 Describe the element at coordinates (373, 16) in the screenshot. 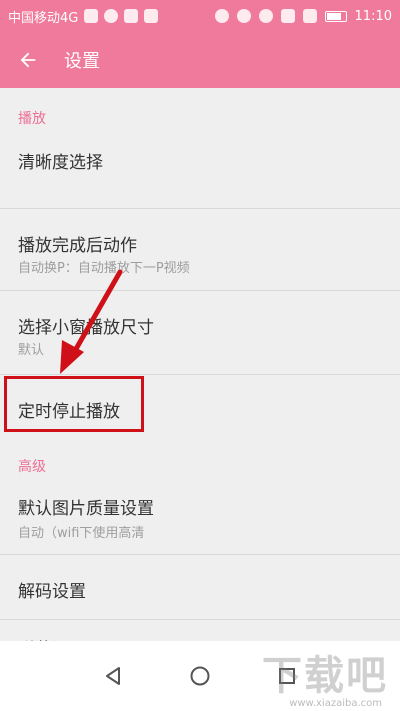

I see `clock: 11:10` at that location.